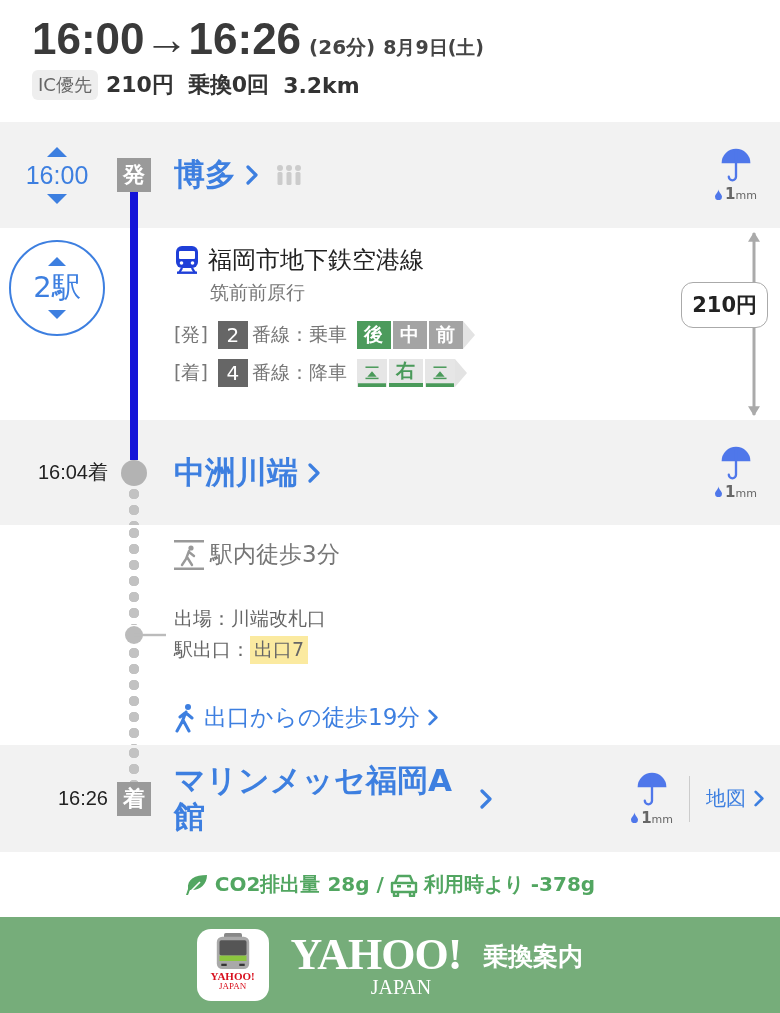 The image size is (780, 1013). I want to click on brand-subtitle: JAPAN, so click(401, 987).